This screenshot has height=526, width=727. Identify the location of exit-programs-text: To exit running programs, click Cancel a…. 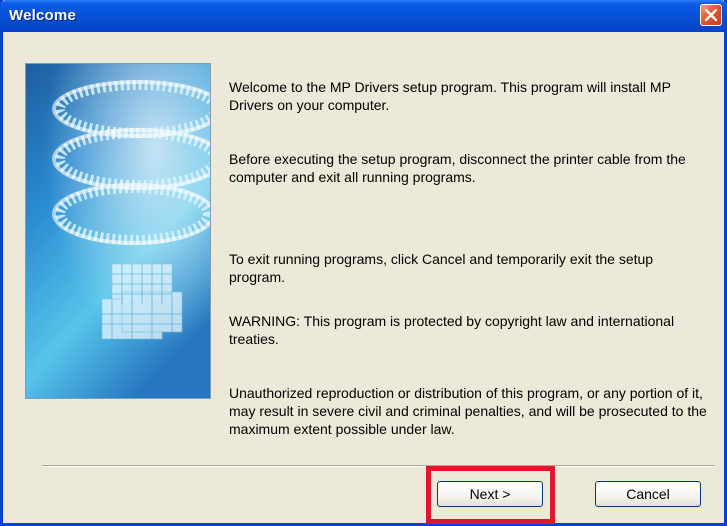
(441, 268).